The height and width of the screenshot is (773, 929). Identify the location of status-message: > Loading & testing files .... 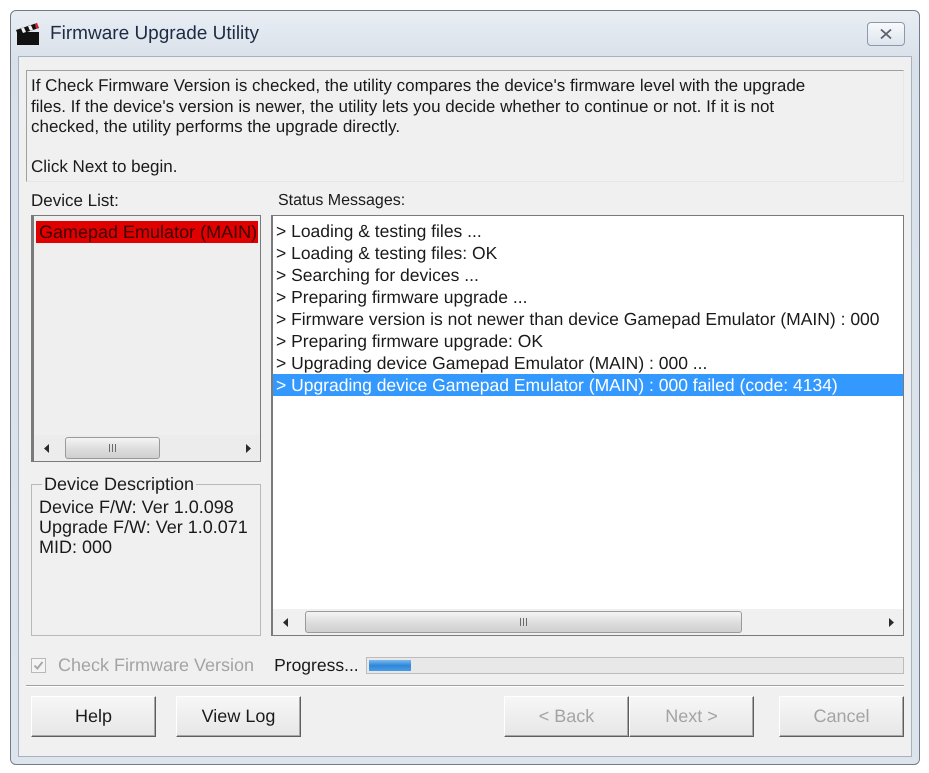
(588, 231).